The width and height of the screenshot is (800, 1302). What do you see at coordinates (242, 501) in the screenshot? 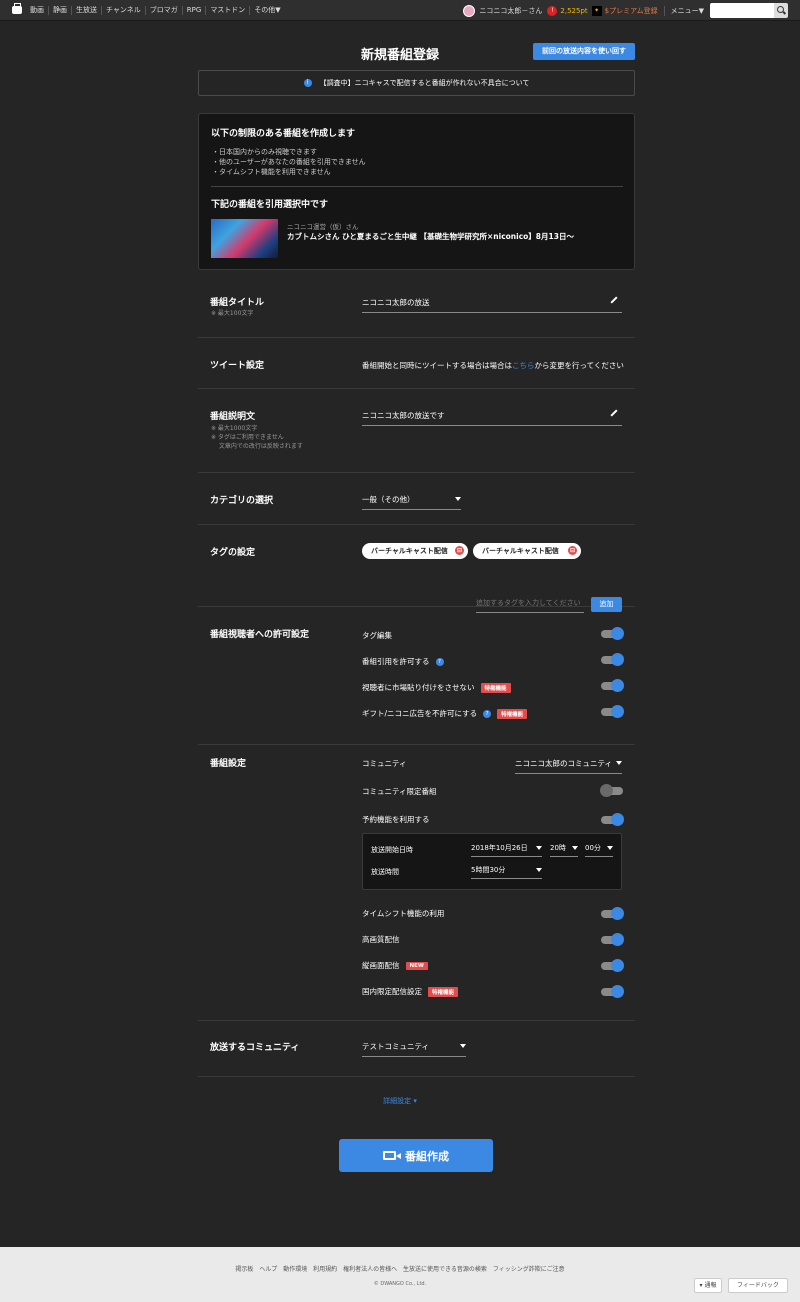
I see `category-label: カテゴリの選択` at bounding box center [242, 501].